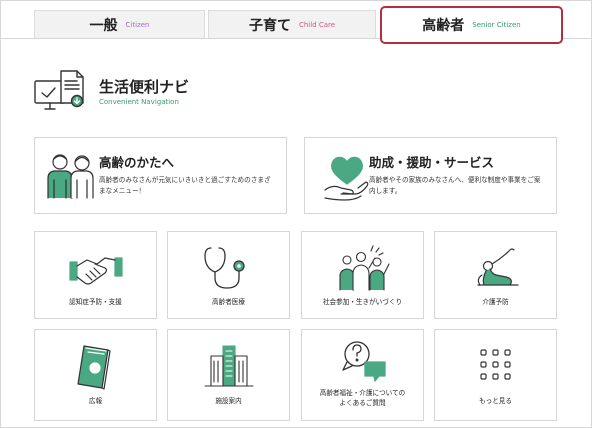  What do you see at coordinates (228, 302) in the screenshot?
I see `menu-card-label: 高齢者医療` at bounding box center [228, 302].